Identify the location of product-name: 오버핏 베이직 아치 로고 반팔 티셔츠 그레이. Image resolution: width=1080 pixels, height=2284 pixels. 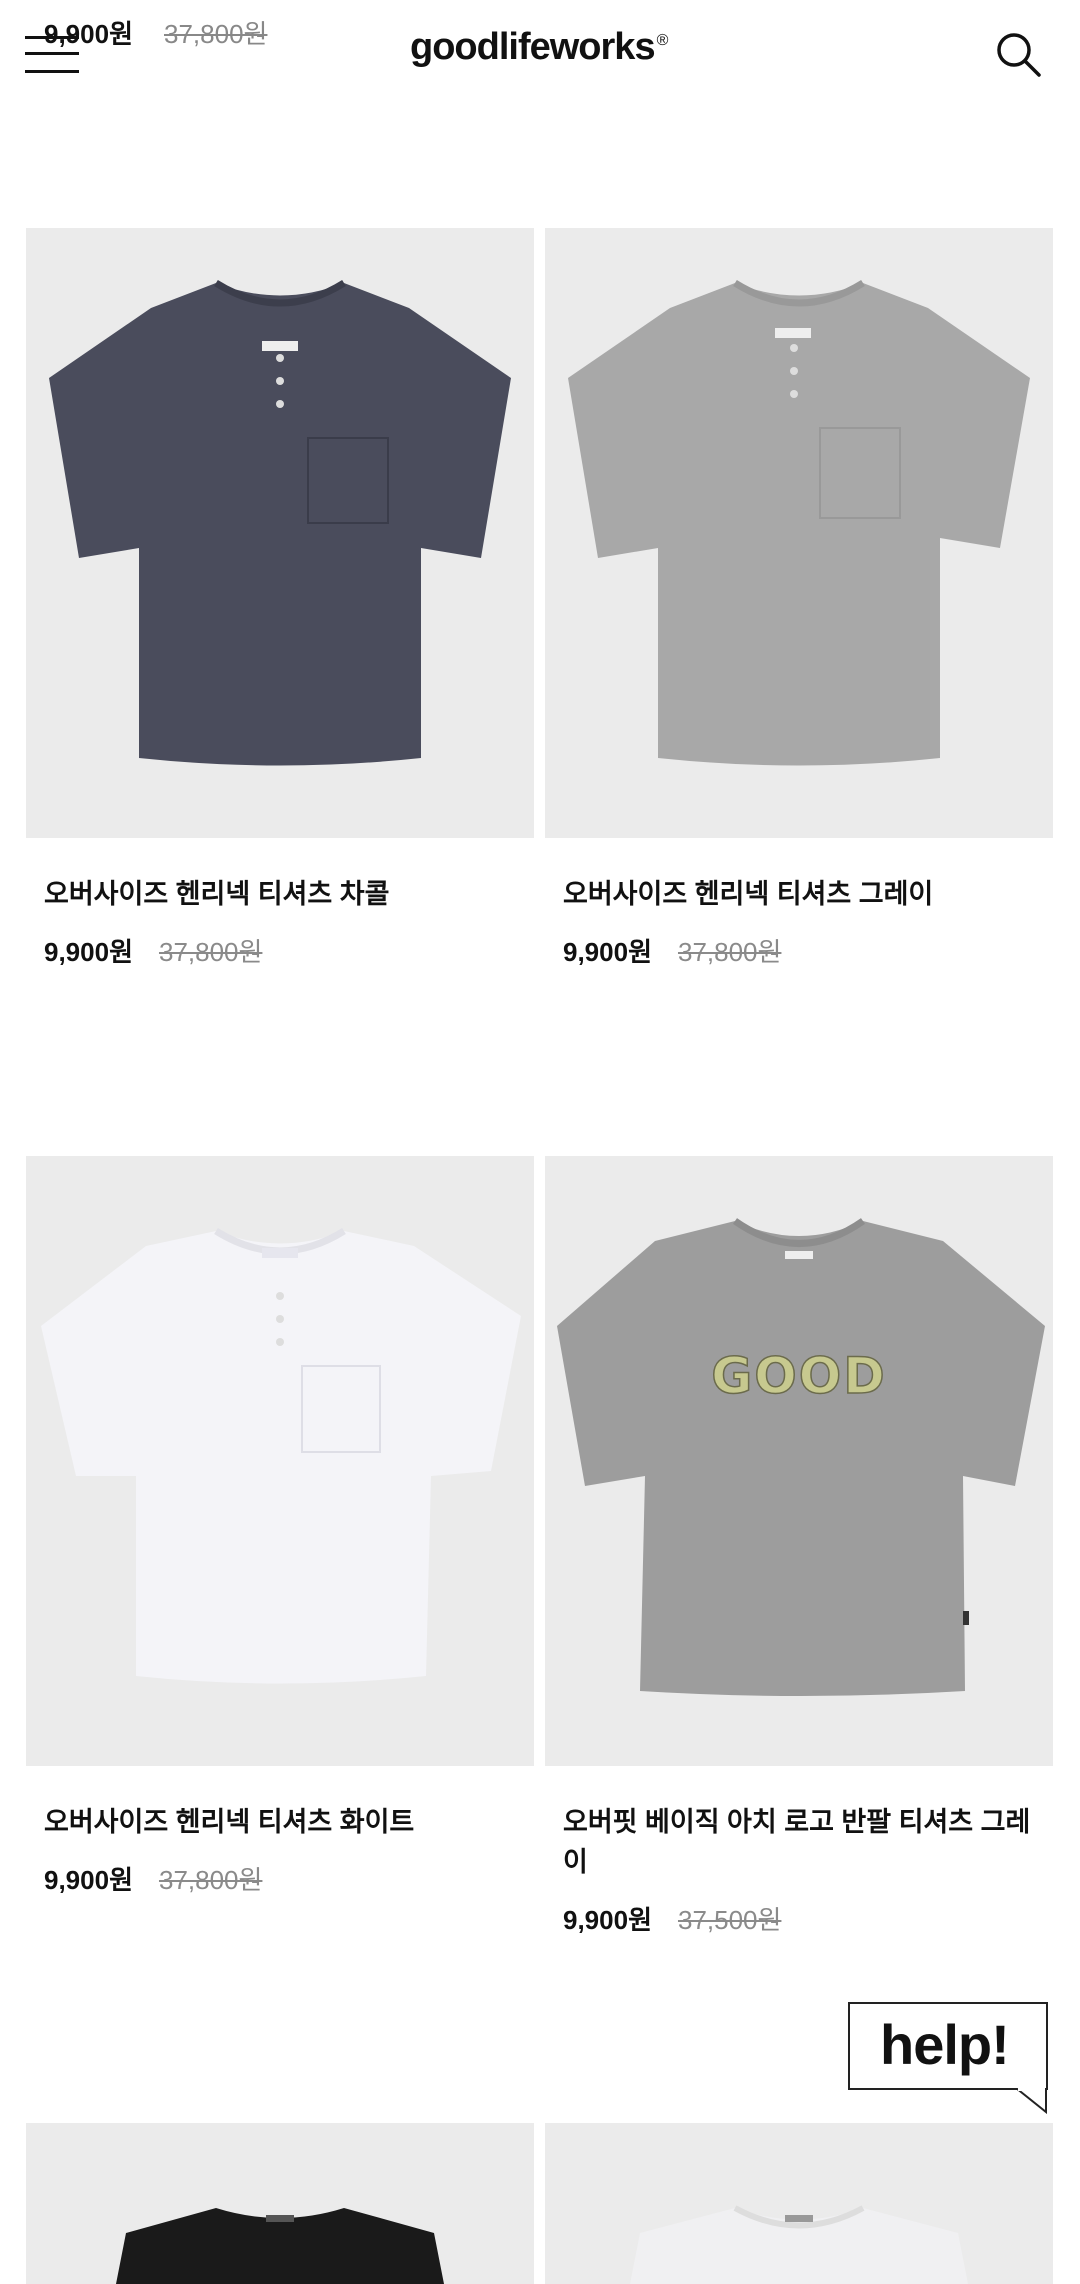
(798, 1842).